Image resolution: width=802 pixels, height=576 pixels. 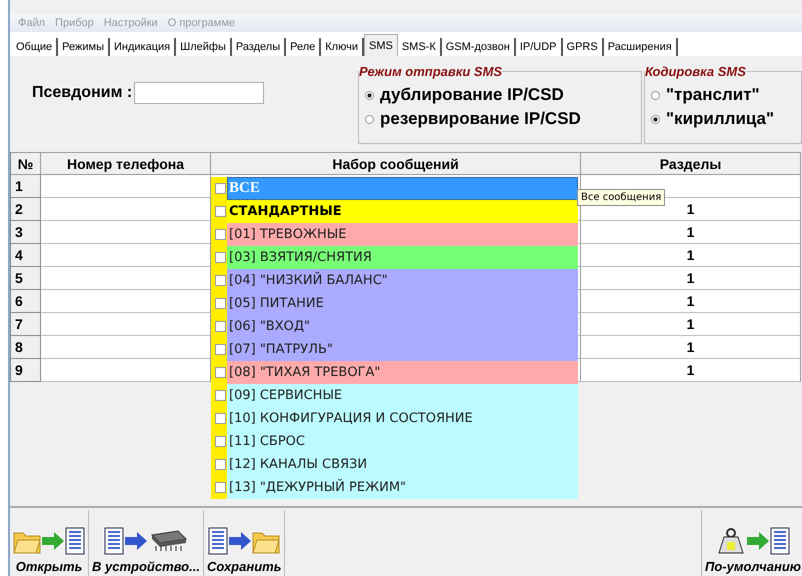 I want to click on row-number-cell: 8, so click(x=26, y=347).